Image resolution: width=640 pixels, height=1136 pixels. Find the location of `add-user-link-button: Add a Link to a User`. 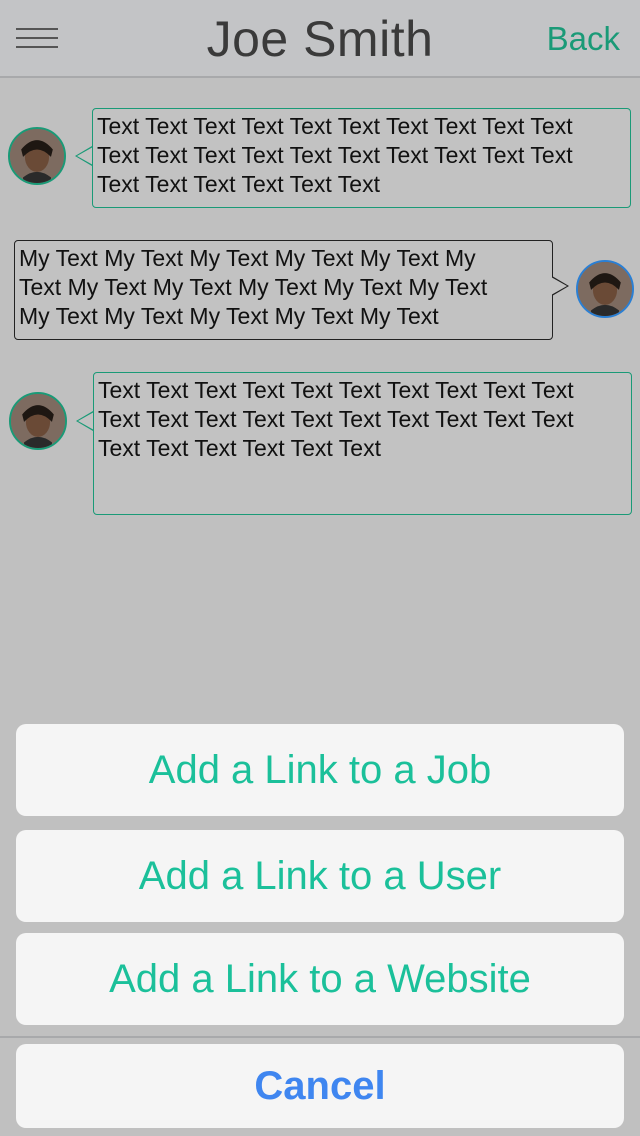

add-user-link-button: Add a Link to a User is located at coordinates (320, 876).